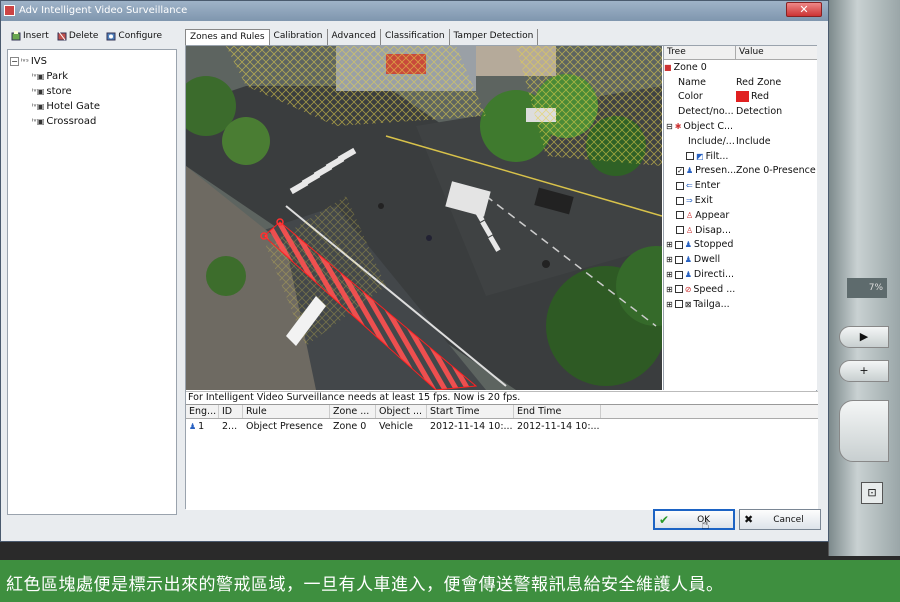 Image resolution: width=900 pixels, height=602 pixels. I want to click on disappear-checkbox, so click(680, 230).